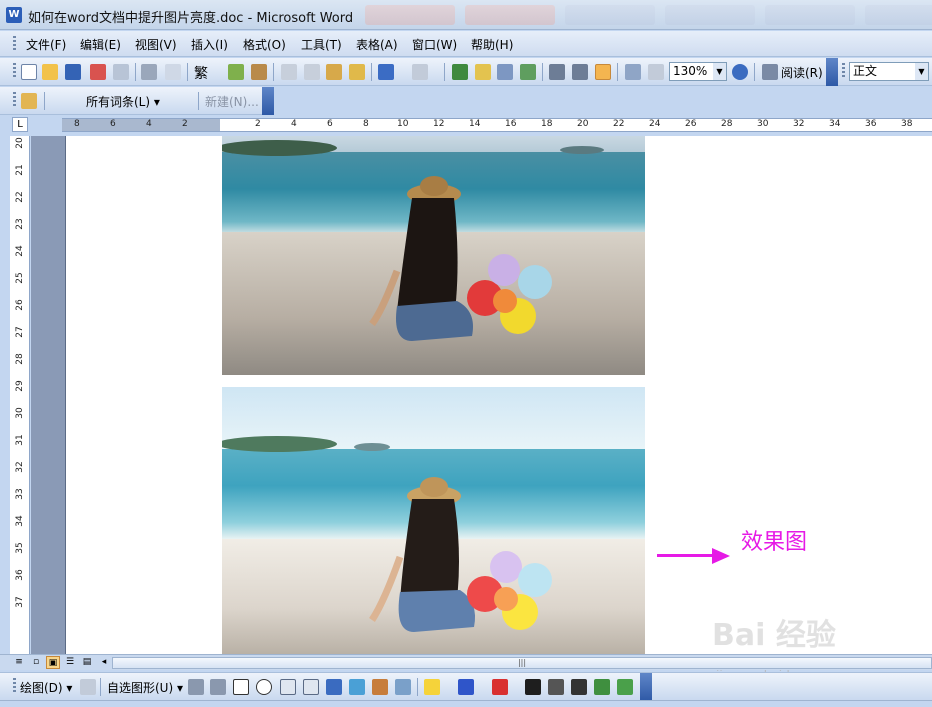 The image size is (932, 707). I want to click on style-value: 正文, so click(865, 71).